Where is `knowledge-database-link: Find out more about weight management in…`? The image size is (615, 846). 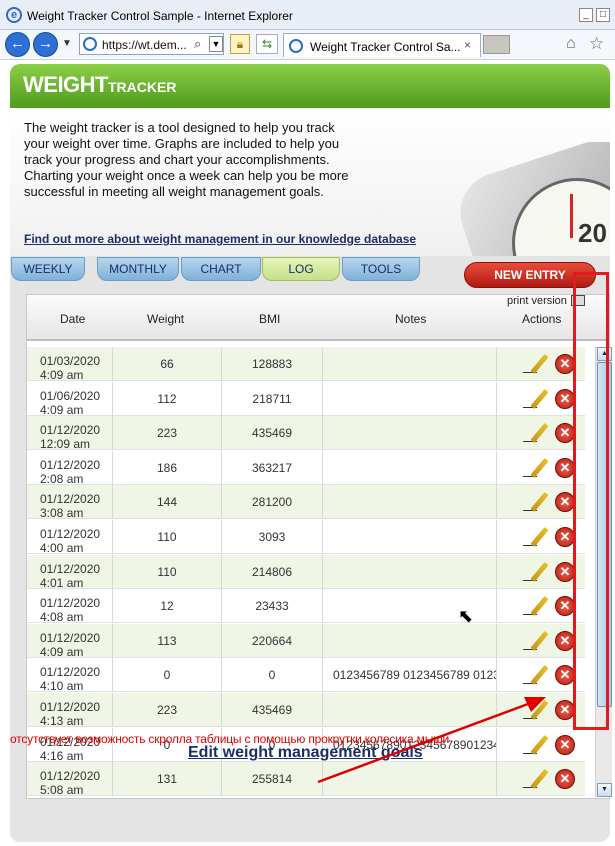 knowledge-database-link: Find out more about weight management in… is located at coordinates (220, 239).